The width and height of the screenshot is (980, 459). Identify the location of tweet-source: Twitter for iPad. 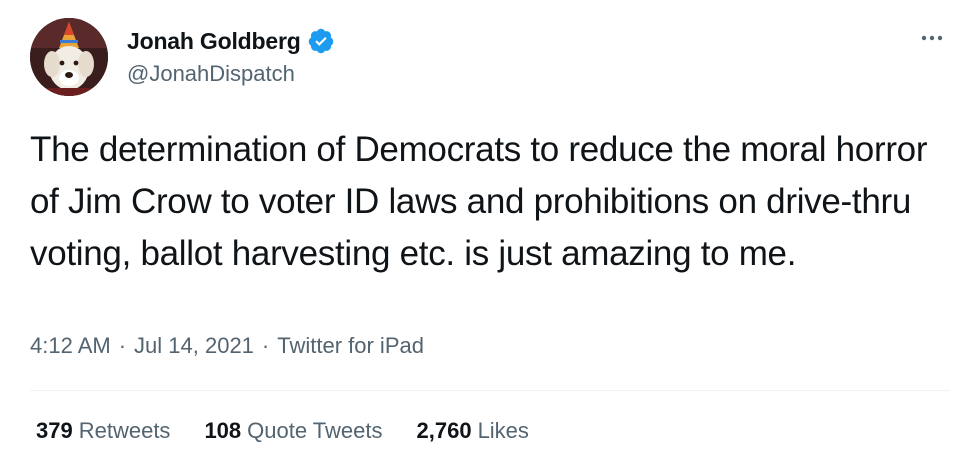
(350, 346).